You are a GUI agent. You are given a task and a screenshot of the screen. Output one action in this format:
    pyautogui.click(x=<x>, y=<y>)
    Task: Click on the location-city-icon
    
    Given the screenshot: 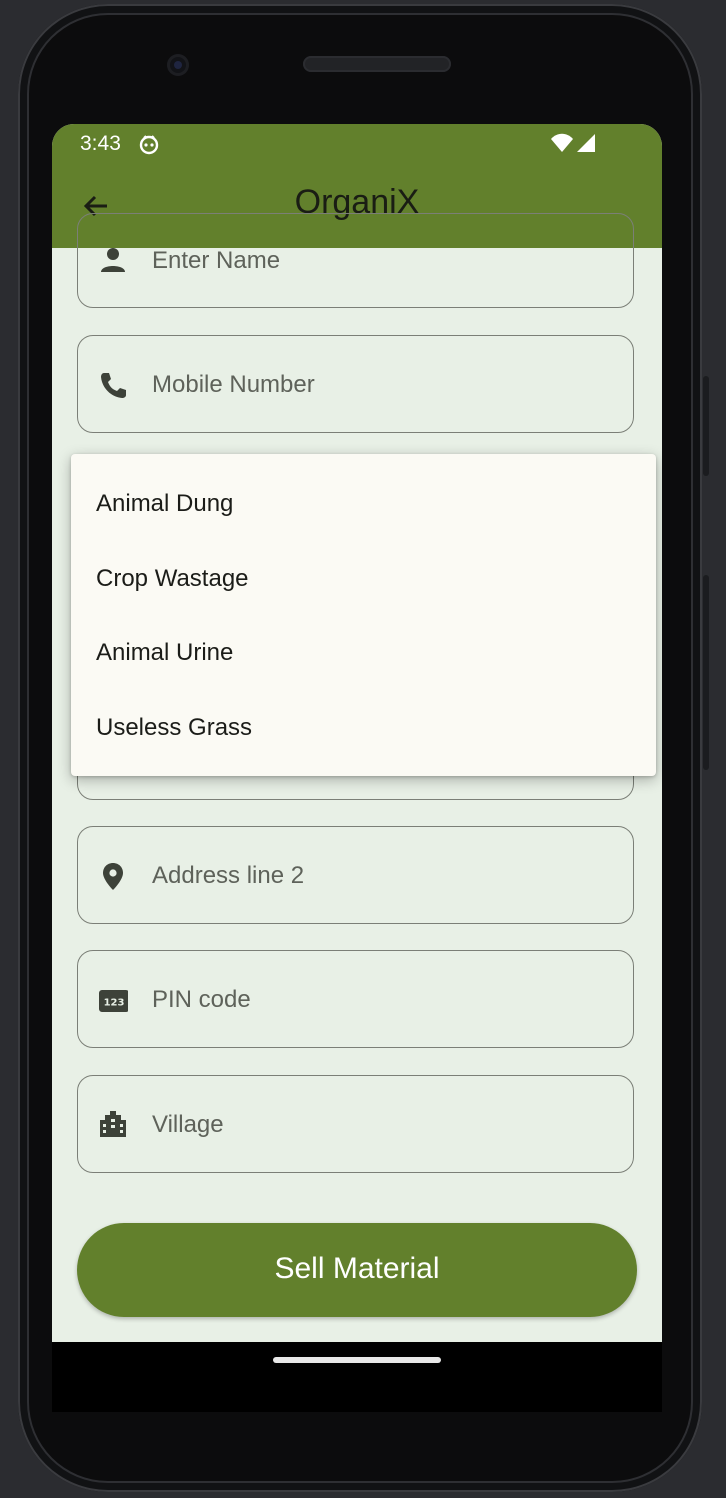 What is the action you would take?
    pyautogui.click(x=113, y=1124)
    